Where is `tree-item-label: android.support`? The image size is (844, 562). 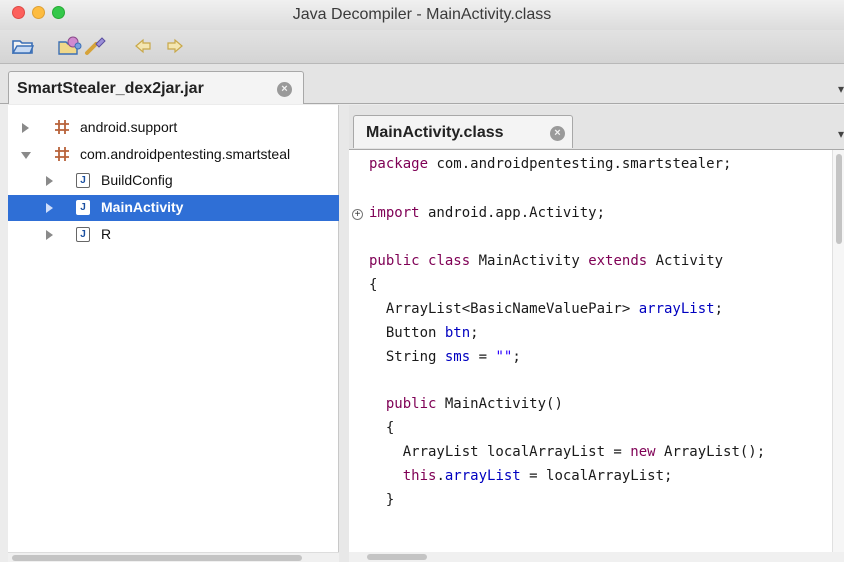
tree-item-label: android.support is located at coordinates (129, 127).